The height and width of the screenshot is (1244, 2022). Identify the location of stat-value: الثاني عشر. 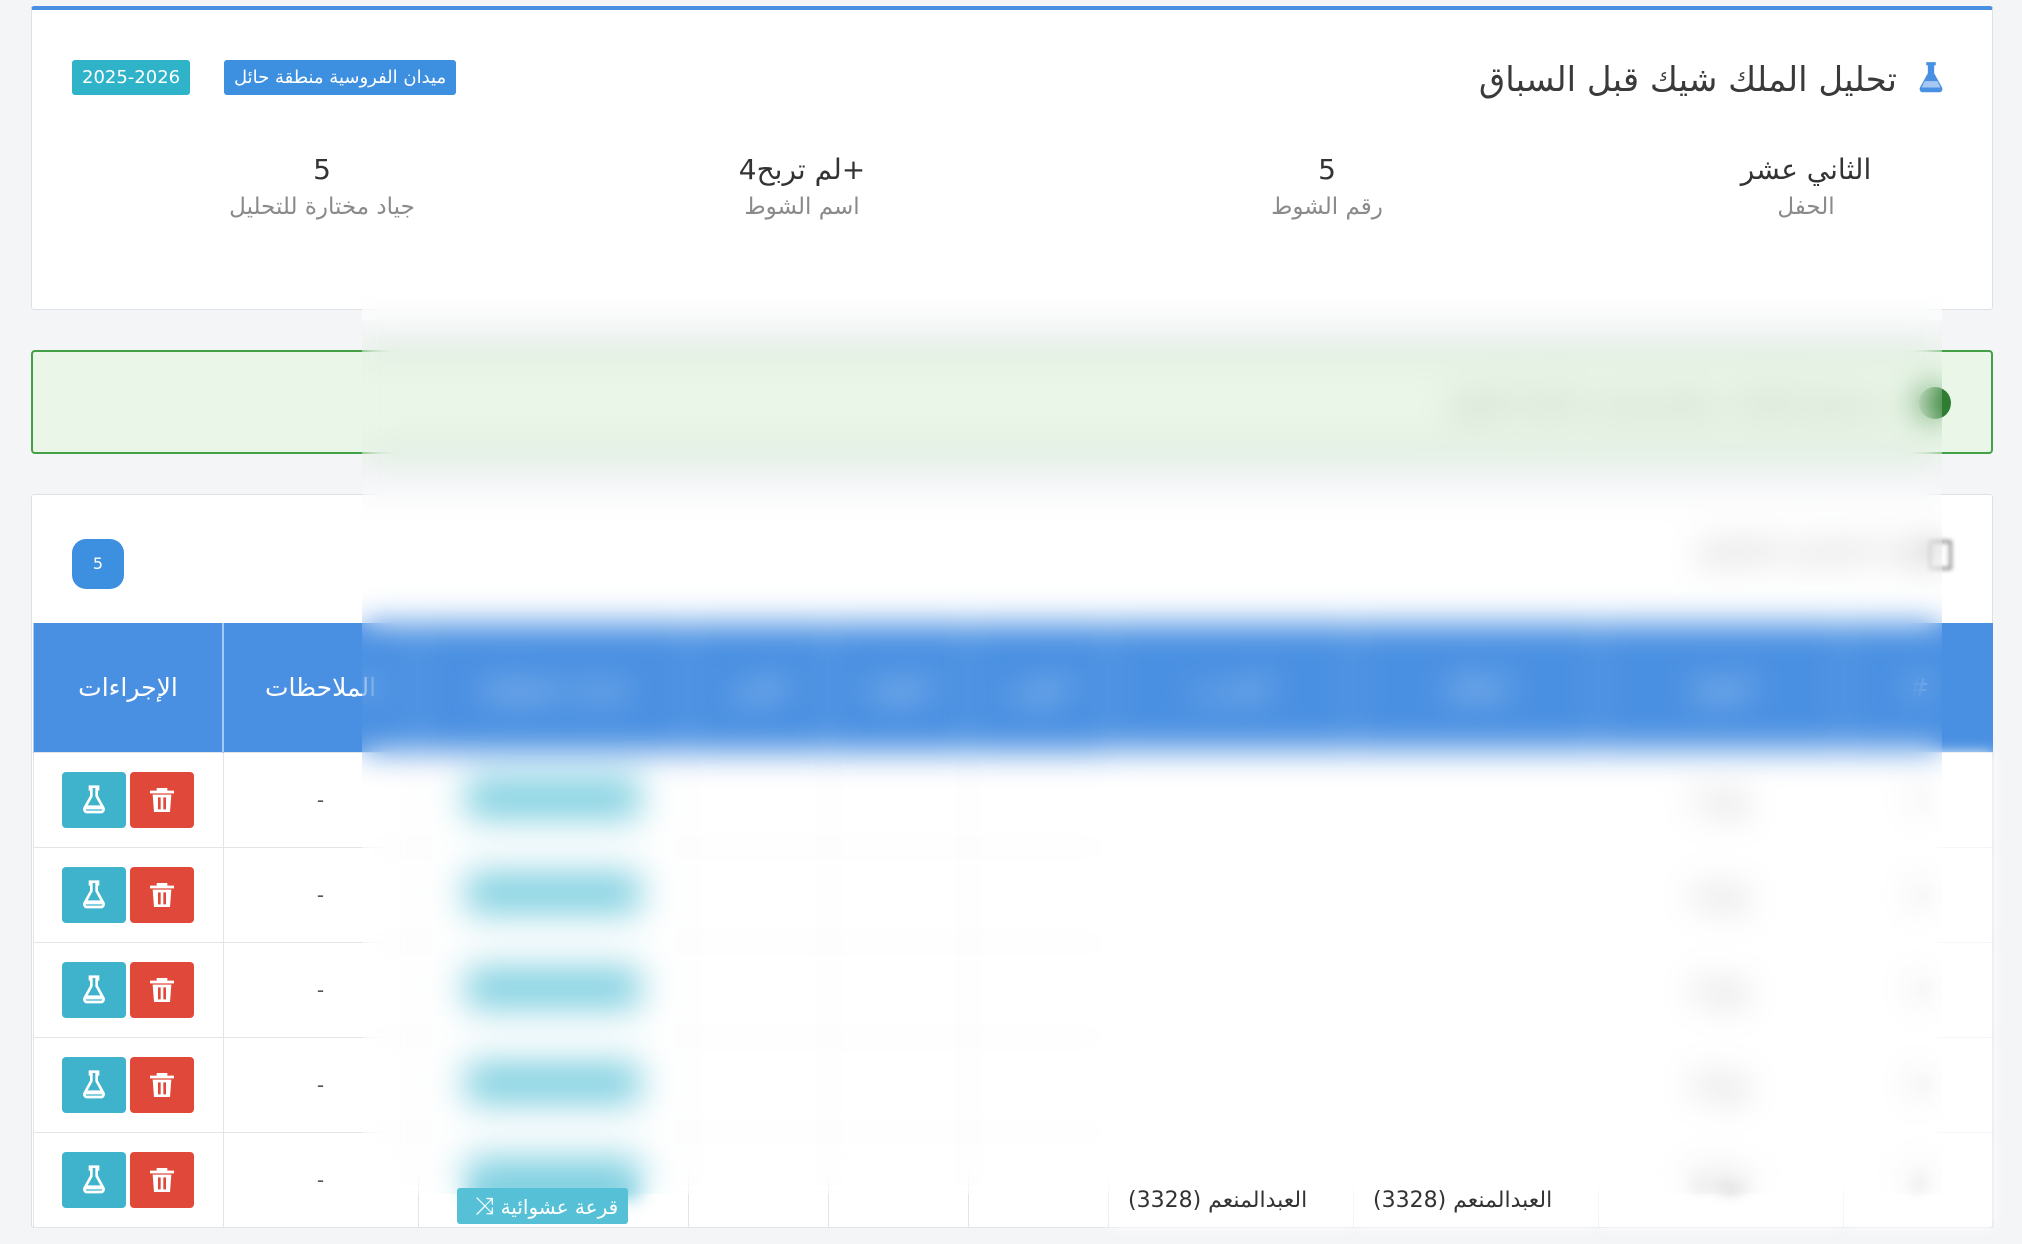
(1806, 169).